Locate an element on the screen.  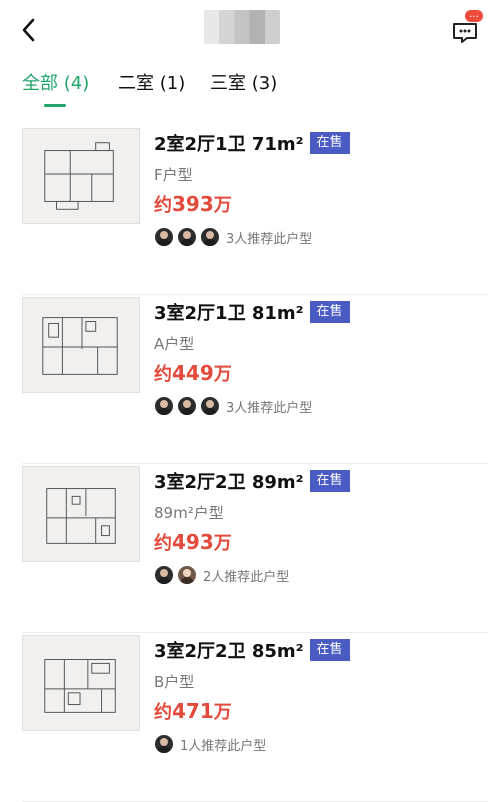
recommendation: 1人推荐此户型 is located at coordinates (319, 744).